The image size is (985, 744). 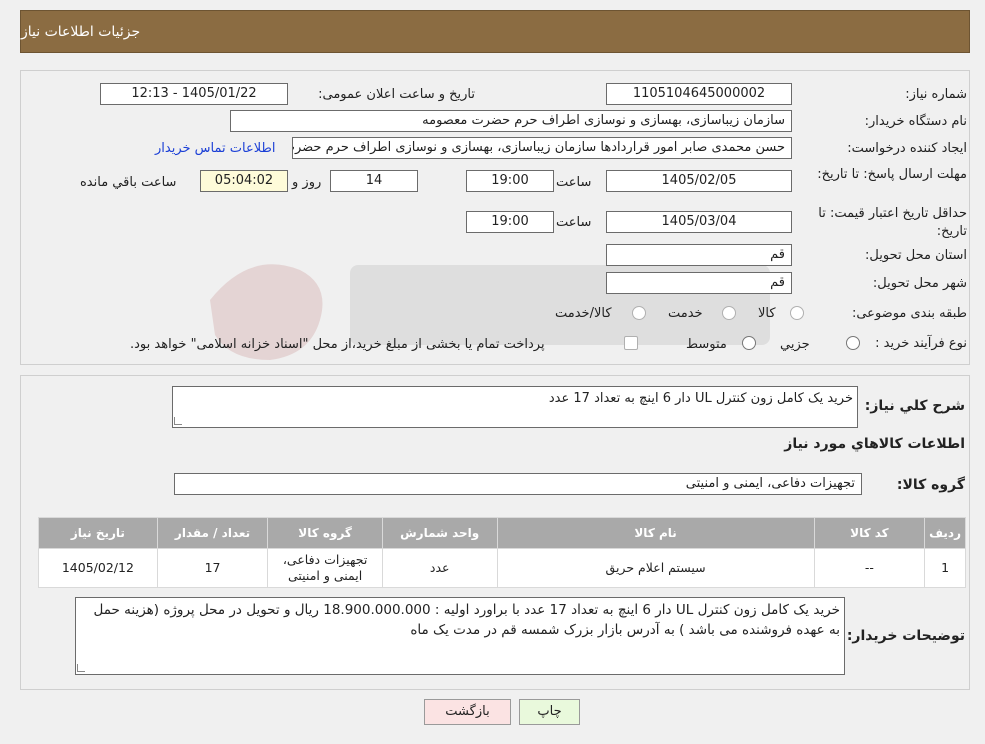 I want to click on announce-field: 1405/01/22 - 12:13, so click(x=194, y=94).